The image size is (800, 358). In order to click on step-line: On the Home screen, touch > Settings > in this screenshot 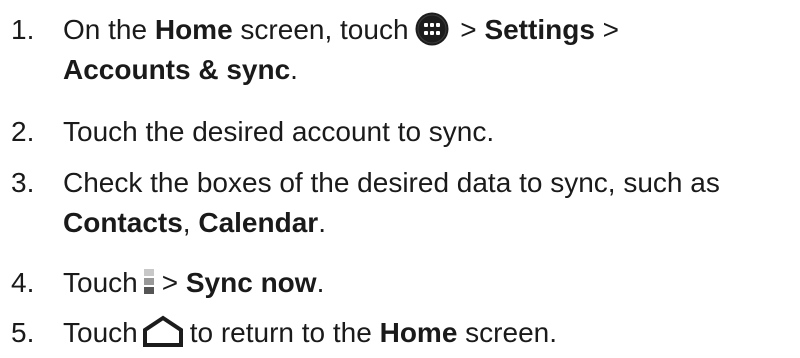, I will do `click(341, 30)`.